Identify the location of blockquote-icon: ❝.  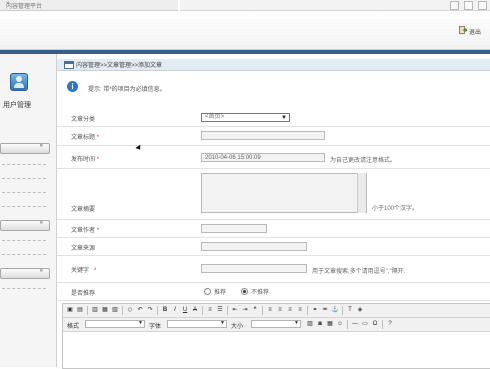
(255, 310).